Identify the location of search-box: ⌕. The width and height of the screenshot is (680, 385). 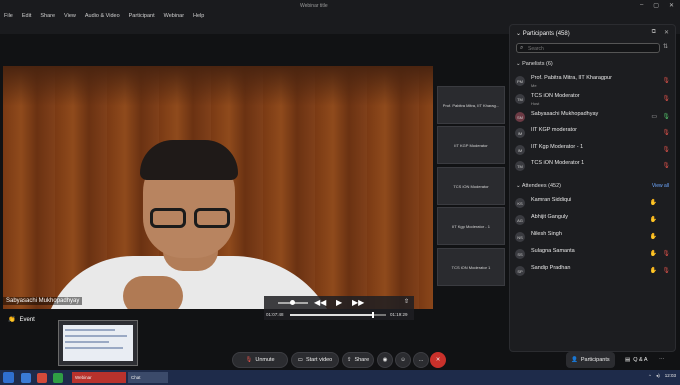
(588, 48).